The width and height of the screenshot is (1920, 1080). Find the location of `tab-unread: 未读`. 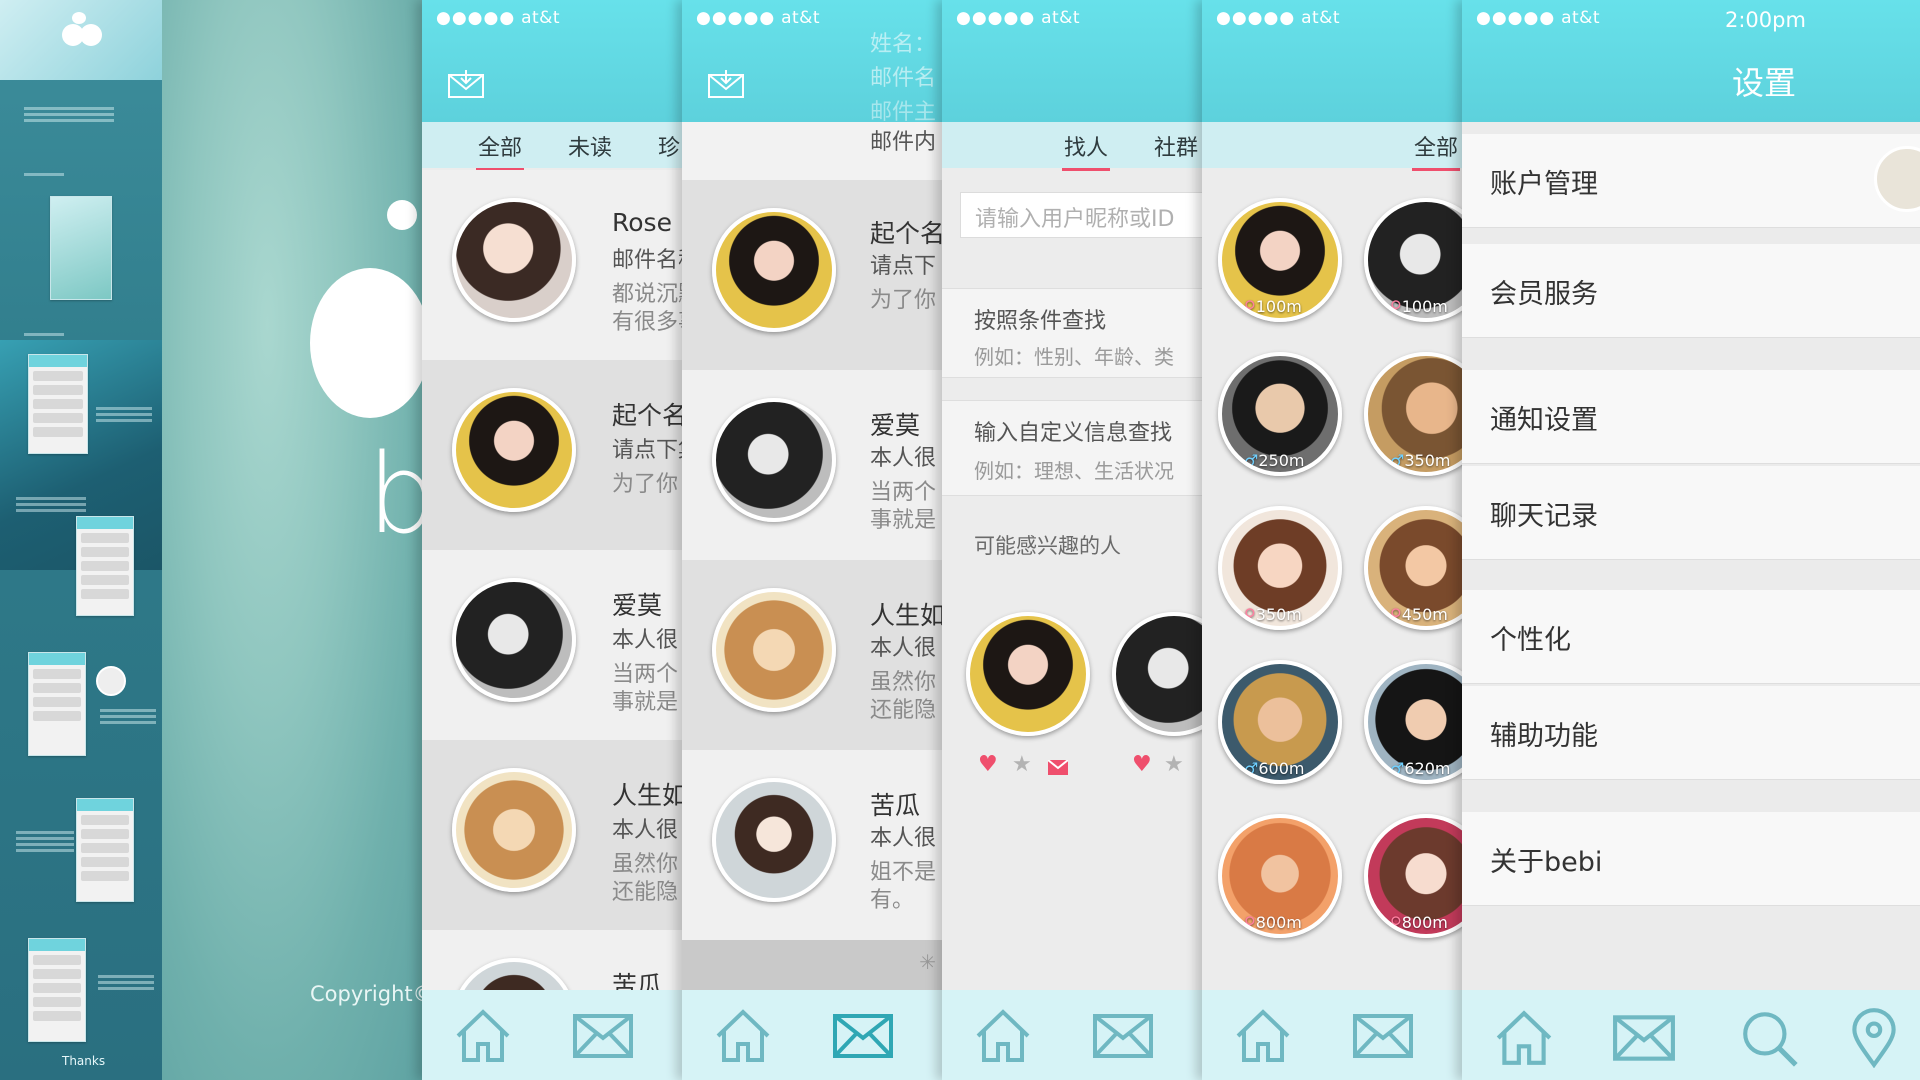

tab-unread: 未读 is located at coordinates (590, 146).